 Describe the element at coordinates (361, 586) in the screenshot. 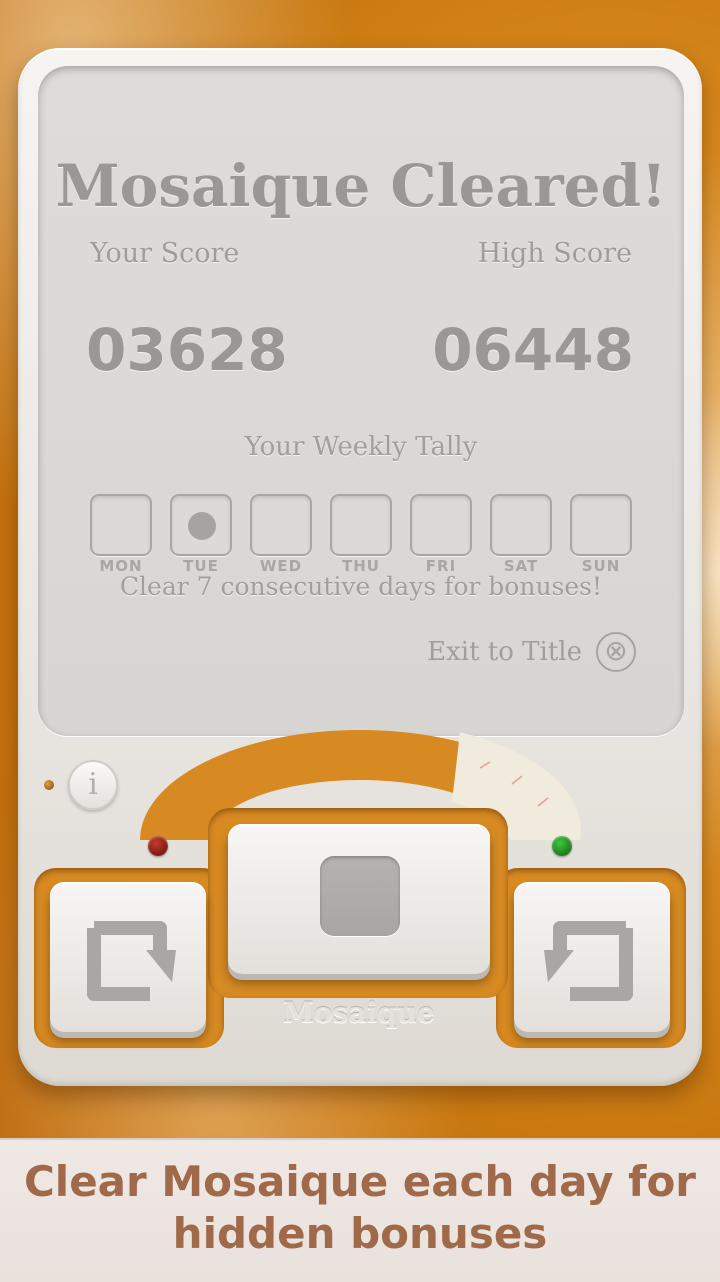

I see `bonus-hint: Clear 7 consecutive days for bonuses!` at that location.